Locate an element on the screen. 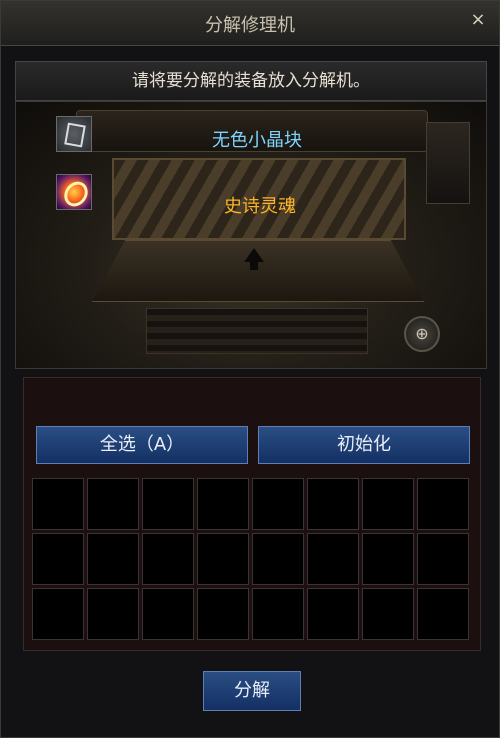  result-item-name-crystal: 无色小晶块 is located at coordinates (257, 140).